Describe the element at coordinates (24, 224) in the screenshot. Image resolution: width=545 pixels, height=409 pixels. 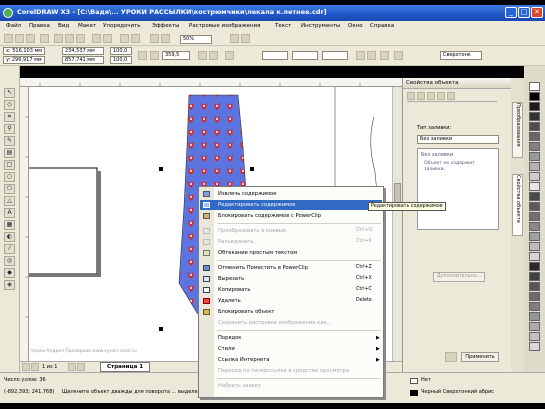
I see `vertical-ruler` at that location.